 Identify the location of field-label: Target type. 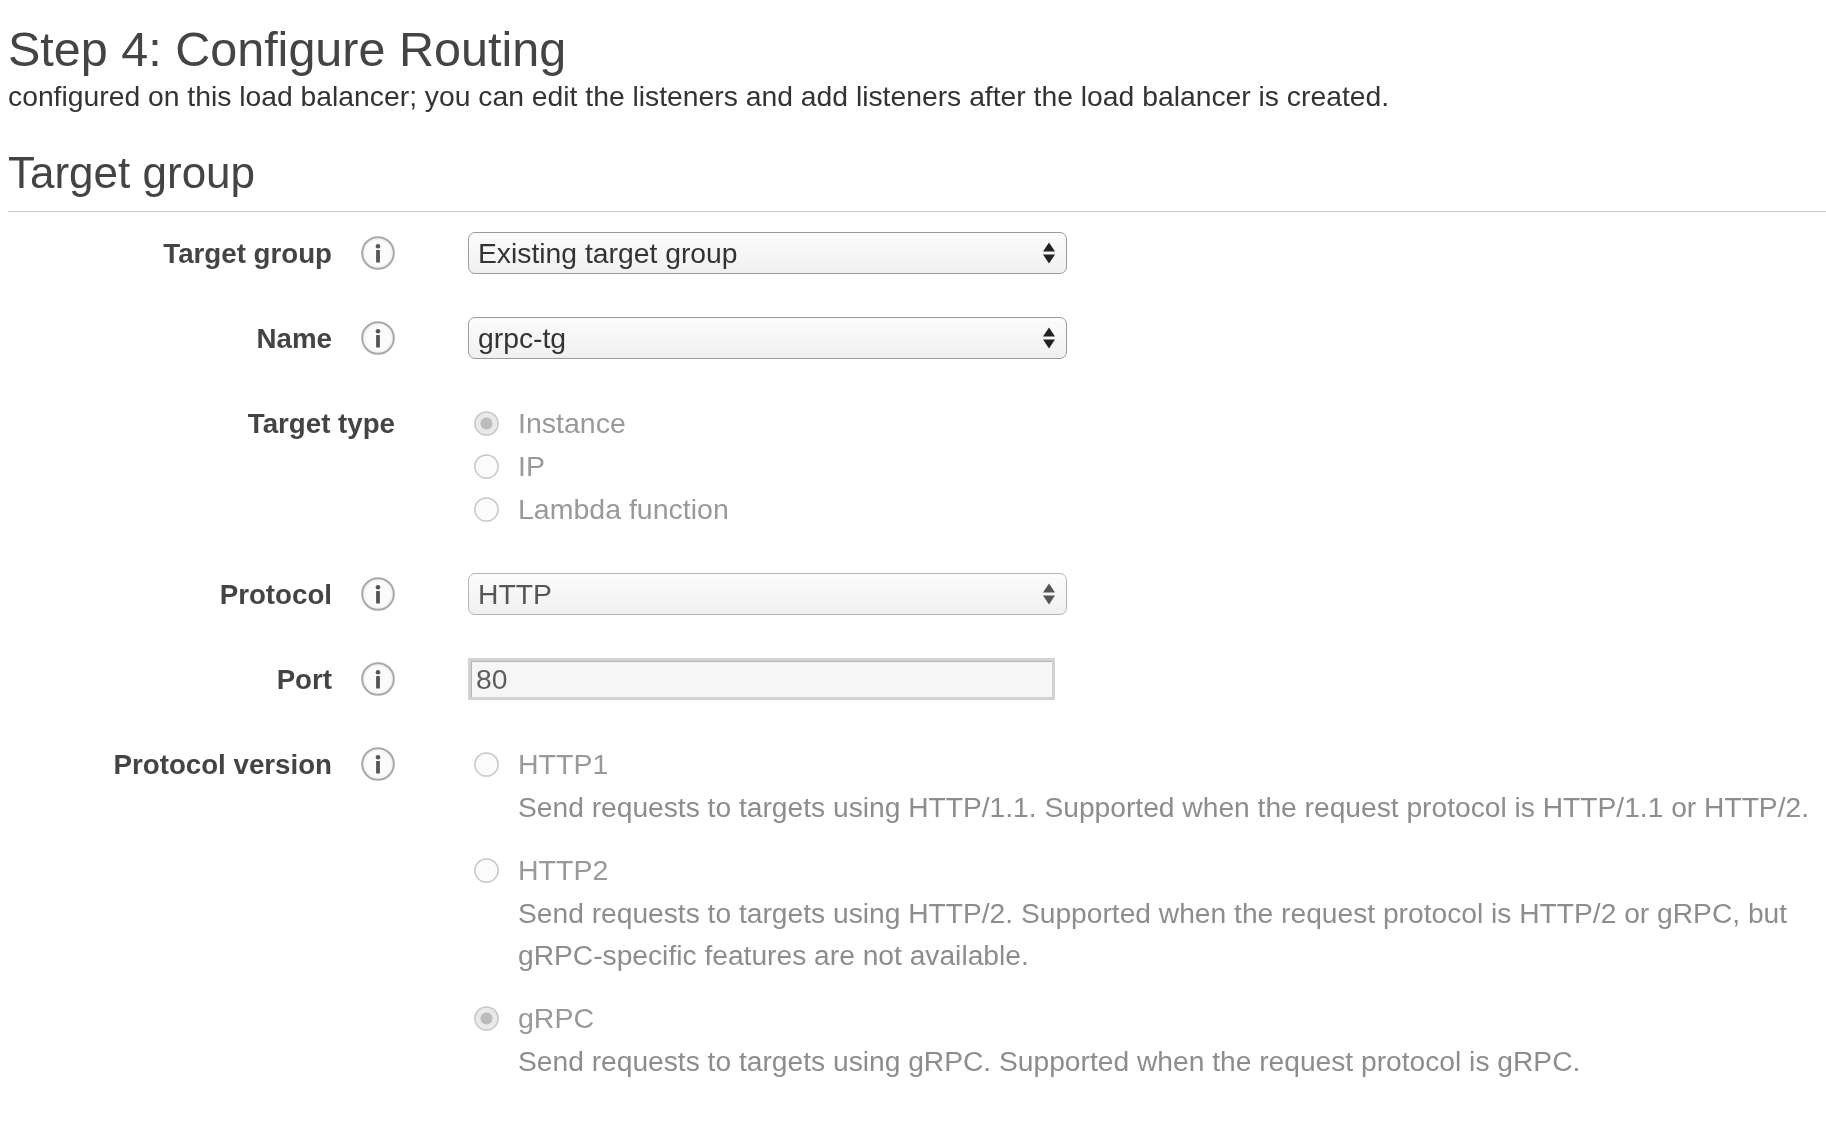
(321, 423).